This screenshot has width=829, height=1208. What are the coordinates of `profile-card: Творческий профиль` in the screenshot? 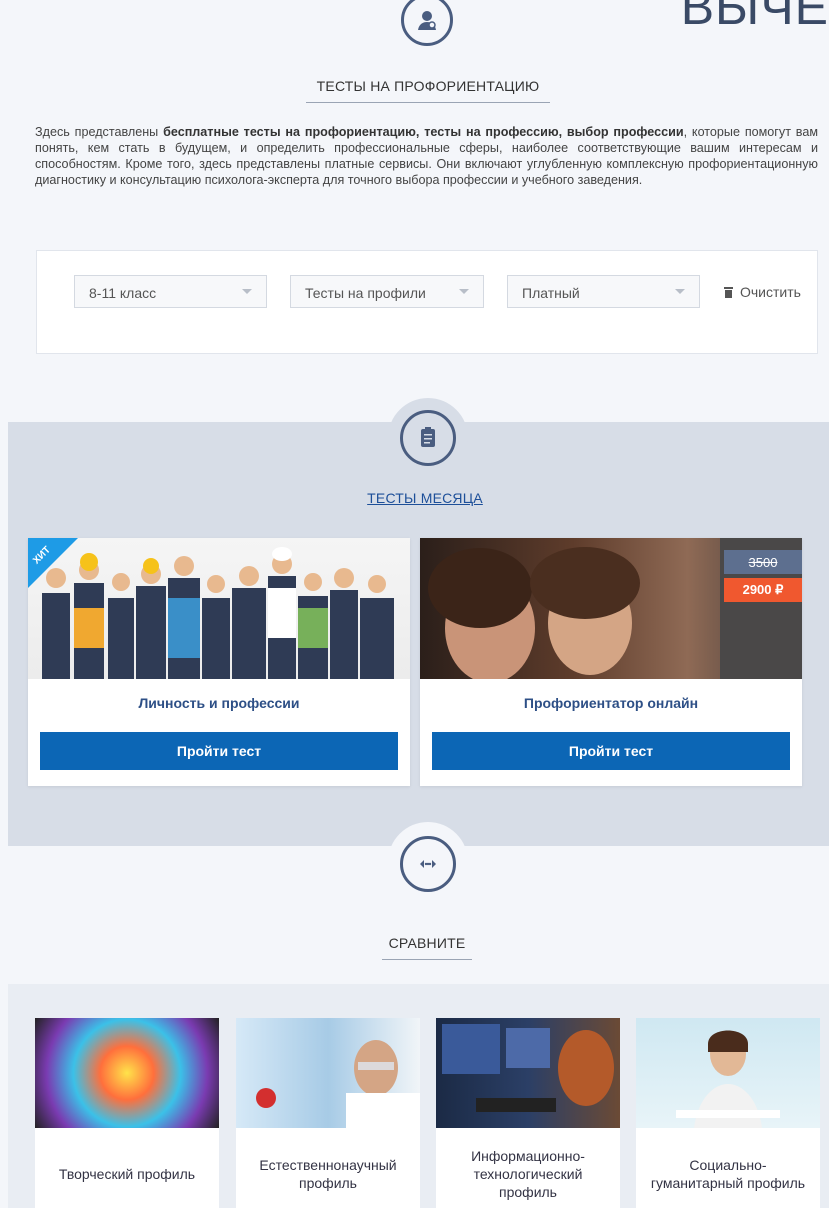 It's located at (127, 1113).